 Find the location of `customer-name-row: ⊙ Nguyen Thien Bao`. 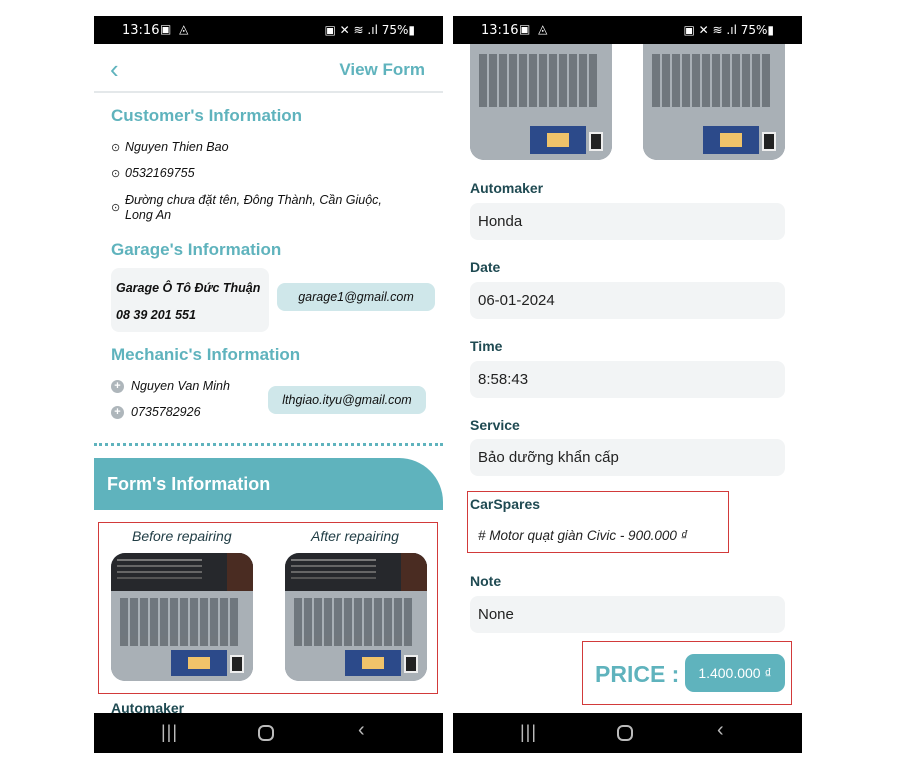

customer-name-row: ⊙ Nguyen Thien Bao is located at coordinates (170, 147).